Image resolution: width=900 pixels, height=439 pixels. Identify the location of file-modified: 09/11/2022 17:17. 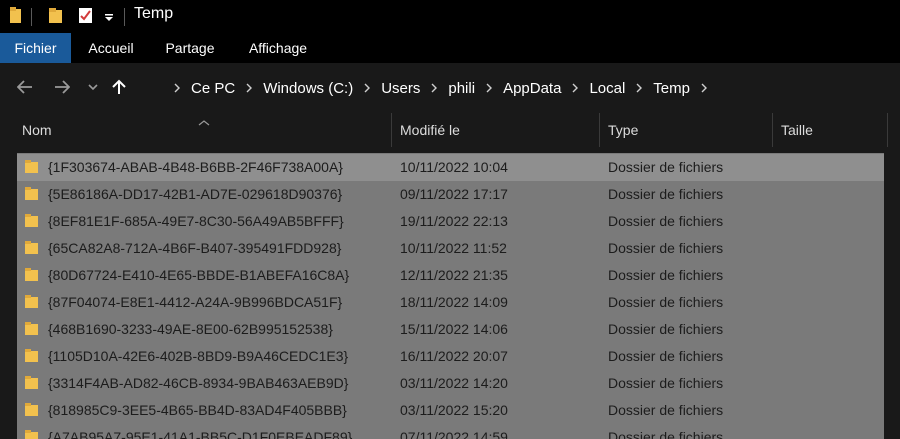
(454, 194).